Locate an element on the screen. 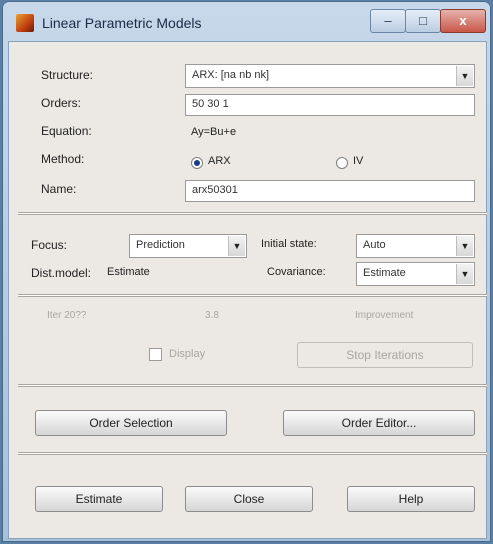 This screenshot has width=493, height=544. fit-value: 3.8 is located at coordinates (212, 315).